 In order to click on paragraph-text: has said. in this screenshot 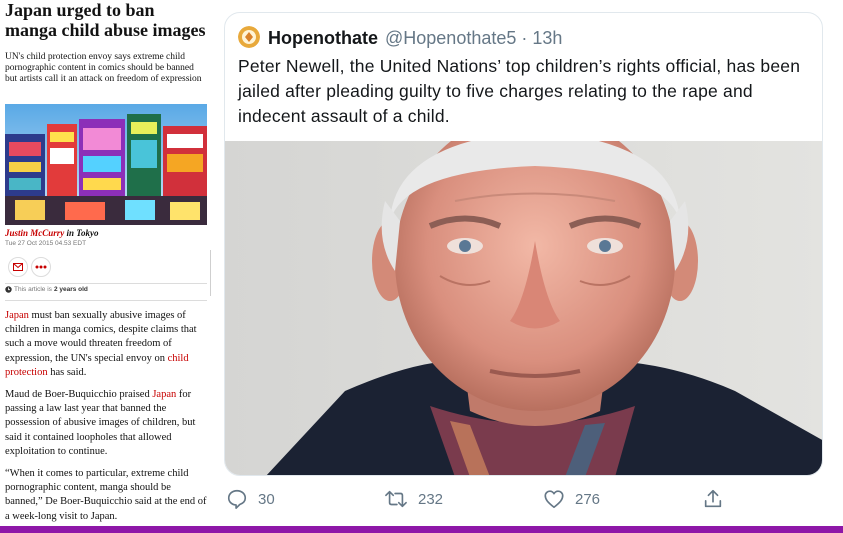, I will do `click(67, 372)`.